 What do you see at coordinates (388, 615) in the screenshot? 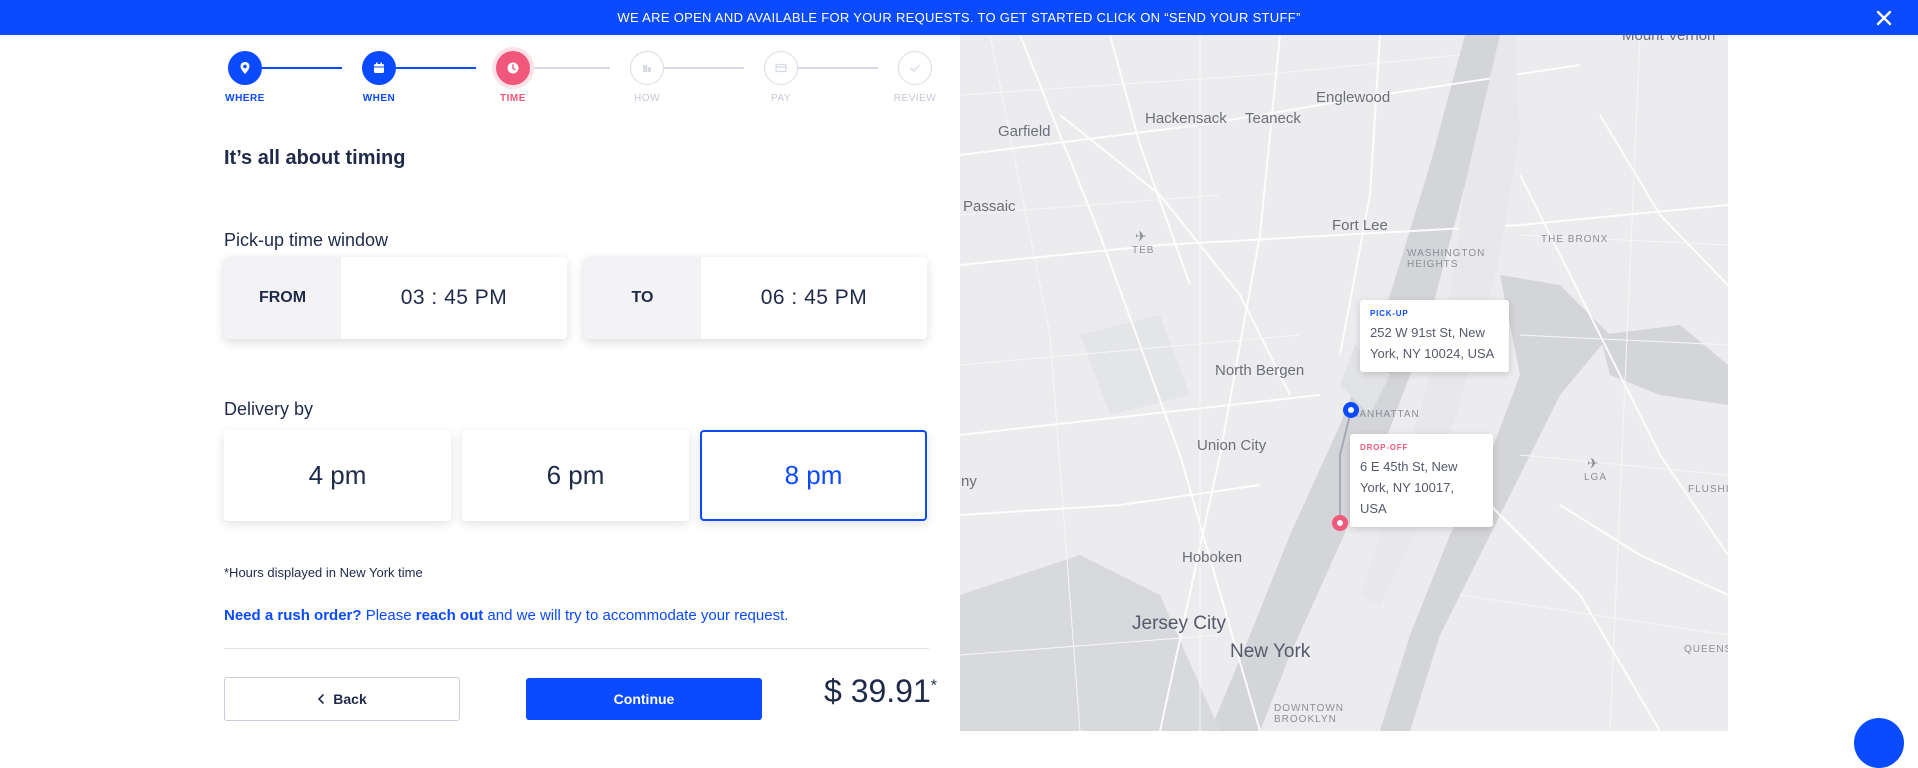
I see `rush-please: Please` at bounding box center [388, 615].